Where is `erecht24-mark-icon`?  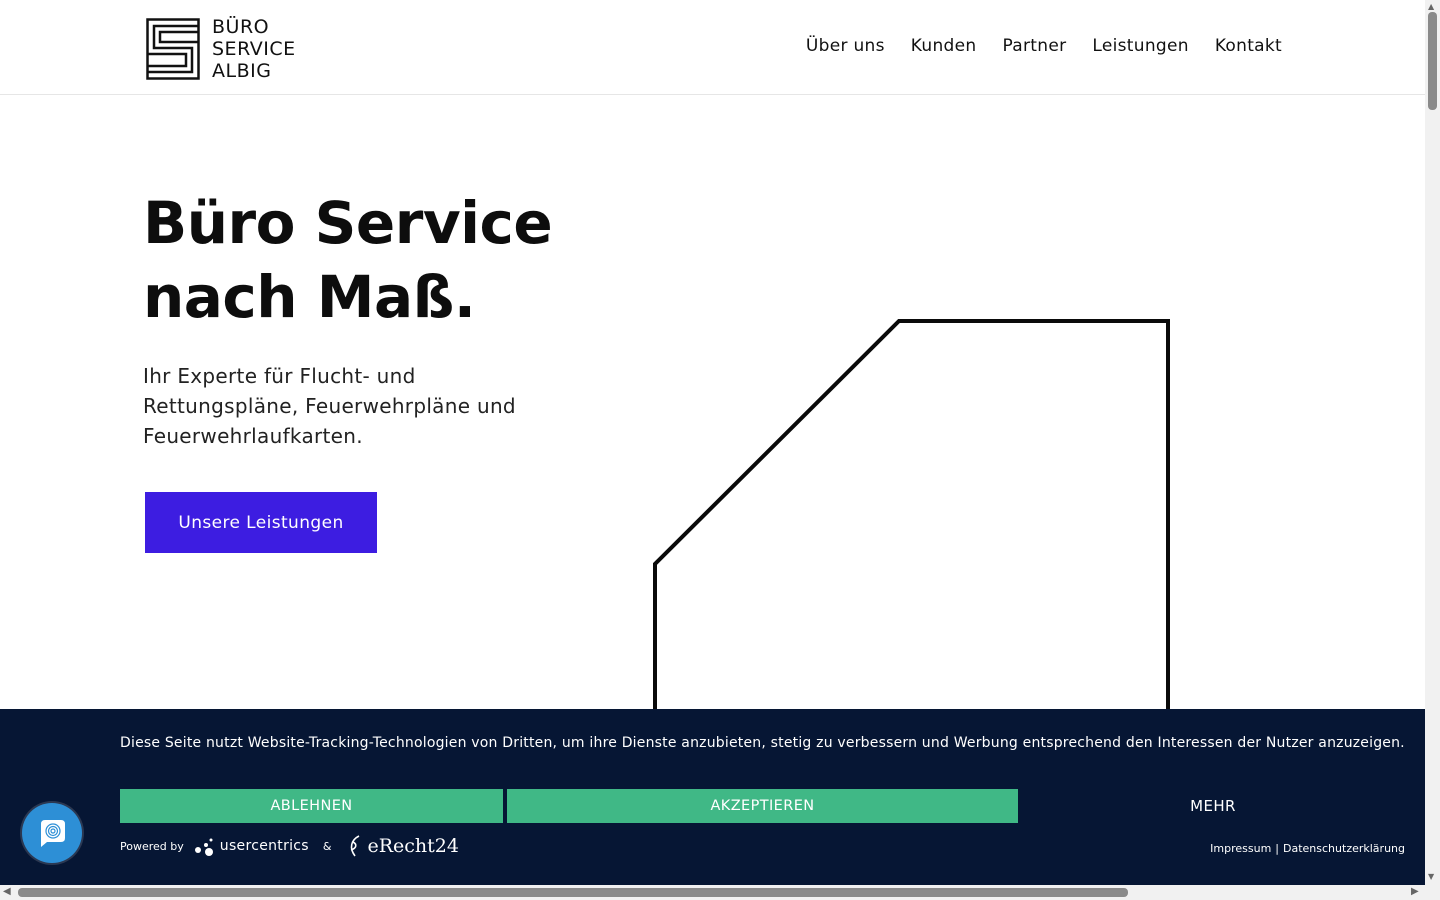 erecht24-mark-icon is located at coordinates (355, 846).